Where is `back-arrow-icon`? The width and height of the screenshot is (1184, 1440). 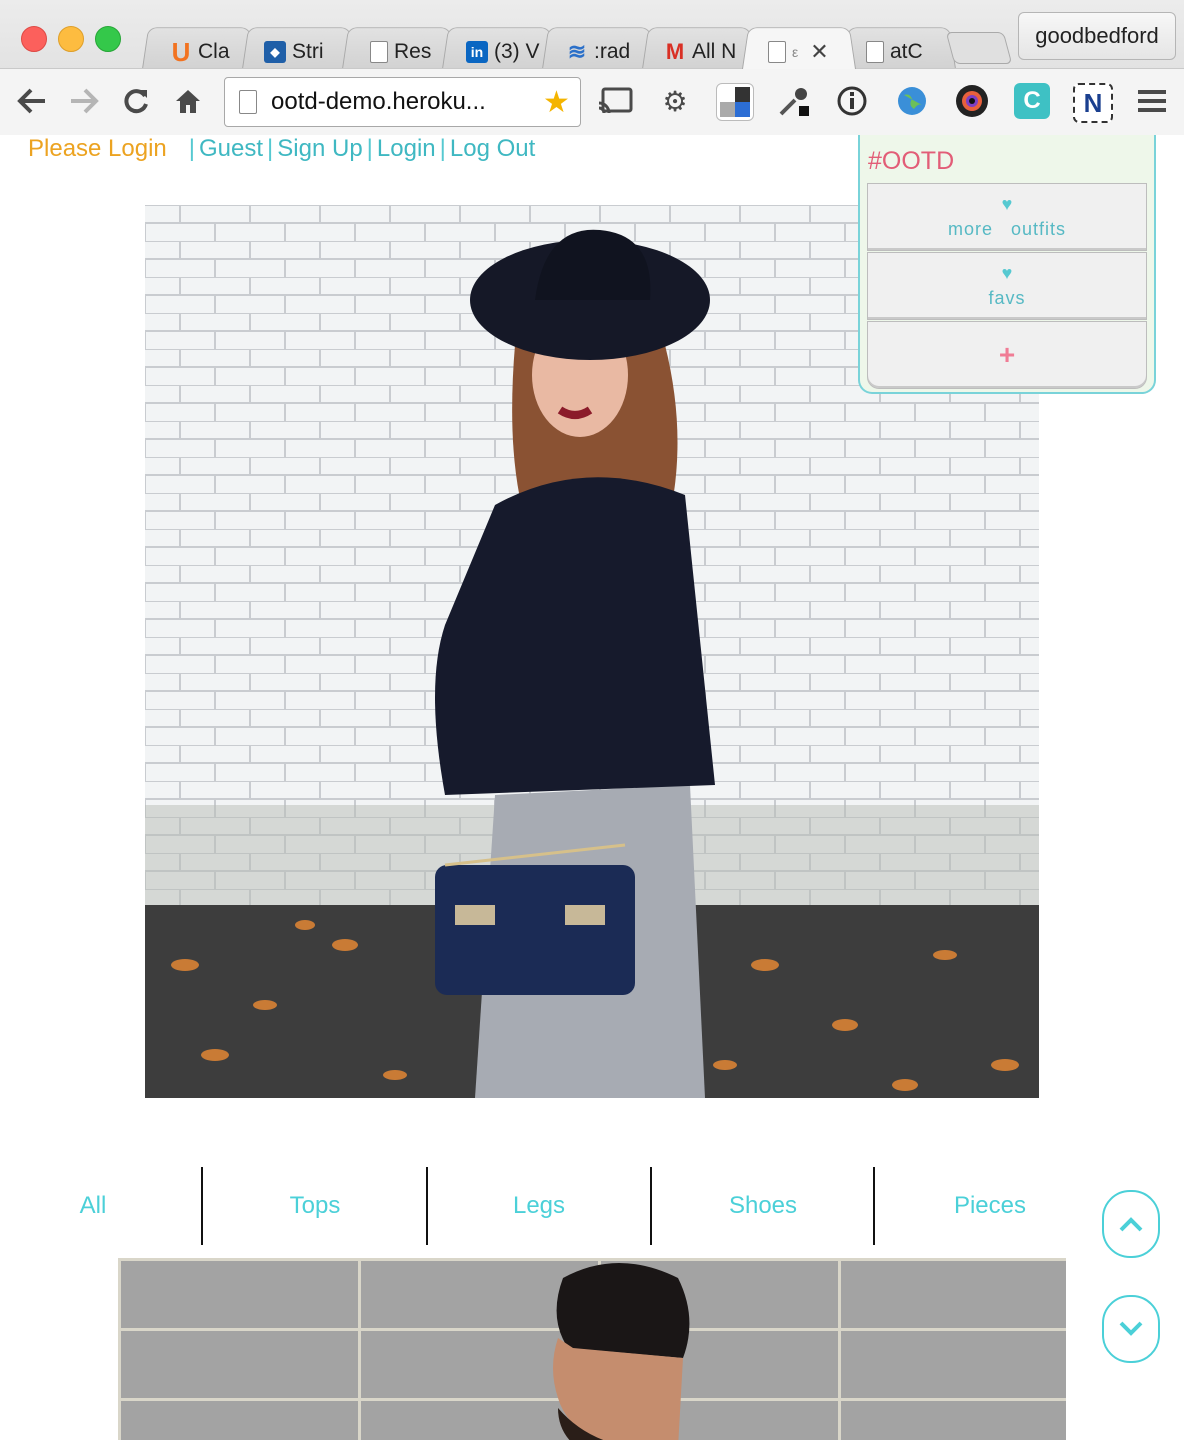
back-arrow-icon is located at coordinates (32, 101).